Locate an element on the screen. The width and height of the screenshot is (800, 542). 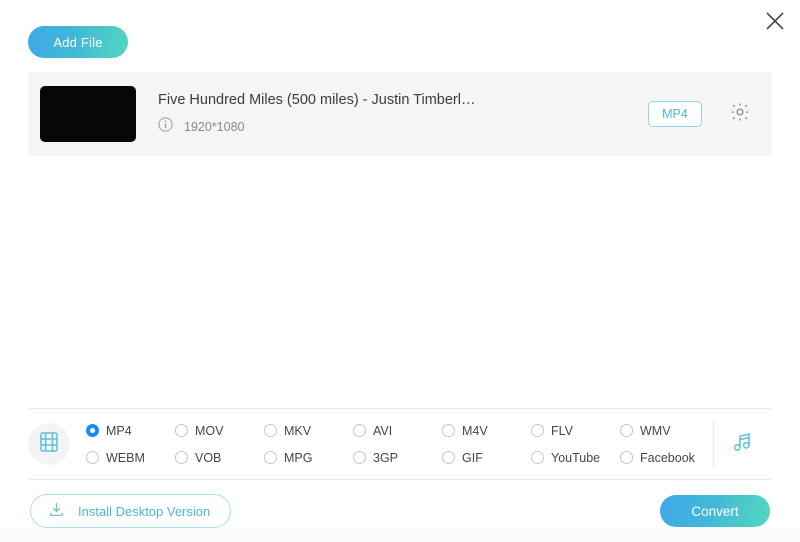
format-option-label: M4V is located at coordinates (475, 430).